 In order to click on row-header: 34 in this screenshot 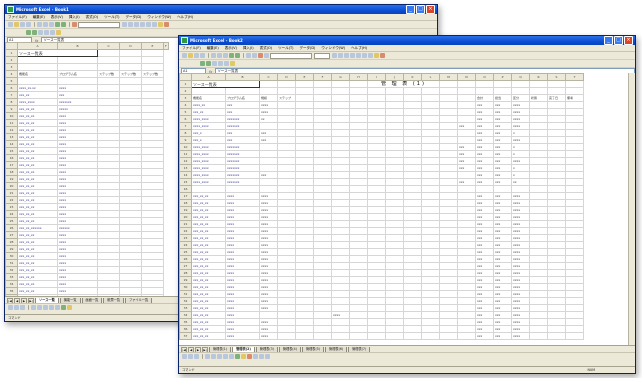, I will do `click(11, 284)`.